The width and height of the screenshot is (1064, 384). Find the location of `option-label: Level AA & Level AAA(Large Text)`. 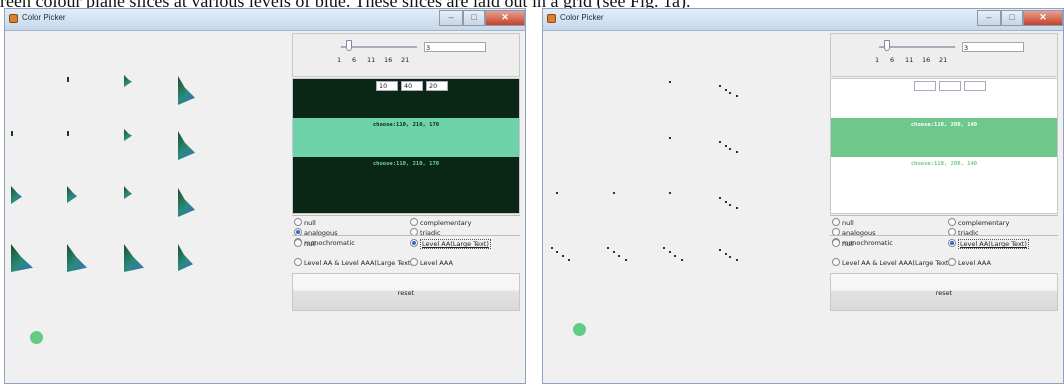

option-label: Level AA & Level AAA(Large Text) is located at coordinates (896, 263).